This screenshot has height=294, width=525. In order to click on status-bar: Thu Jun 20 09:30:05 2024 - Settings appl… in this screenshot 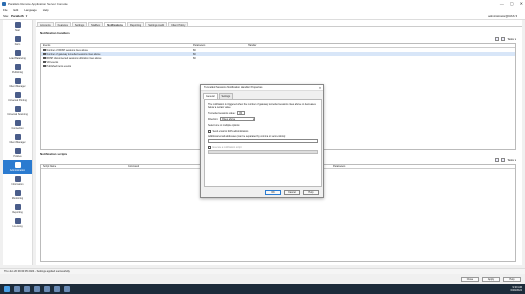, I will do `click(262, 271)`.